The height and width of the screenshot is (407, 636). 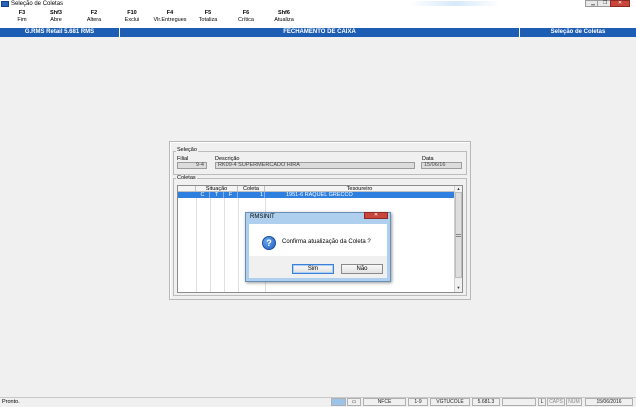 I want to click on status-panel-caps: CAPS, so click(x=556, y=402).